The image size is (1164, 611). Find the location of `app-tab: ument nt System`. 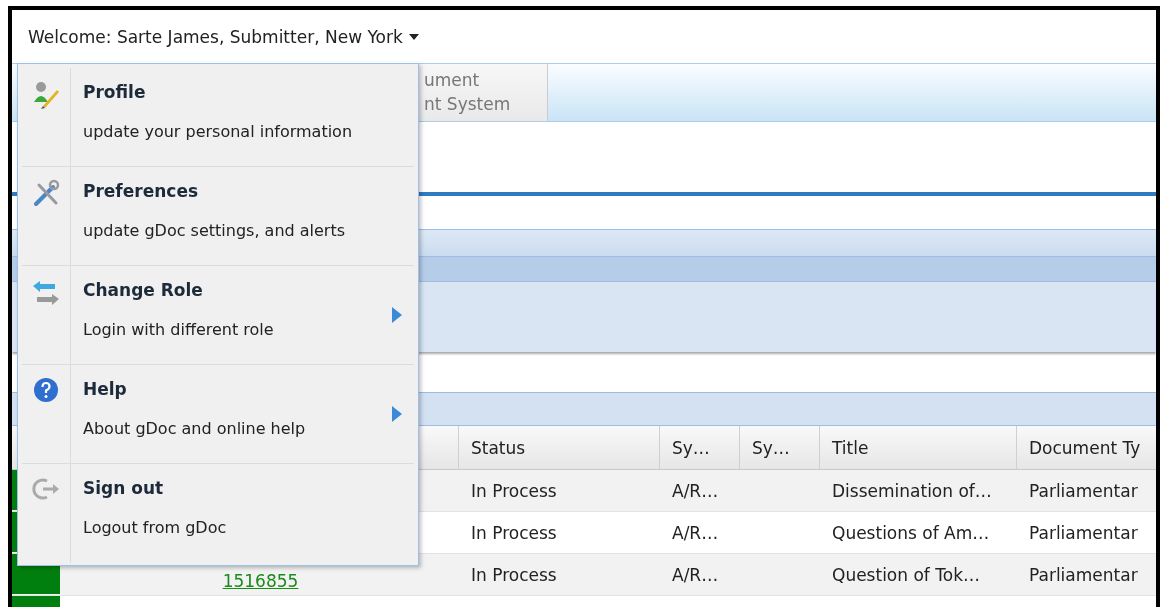

app-tab: ument nt System is located at coordinates (483, 92).